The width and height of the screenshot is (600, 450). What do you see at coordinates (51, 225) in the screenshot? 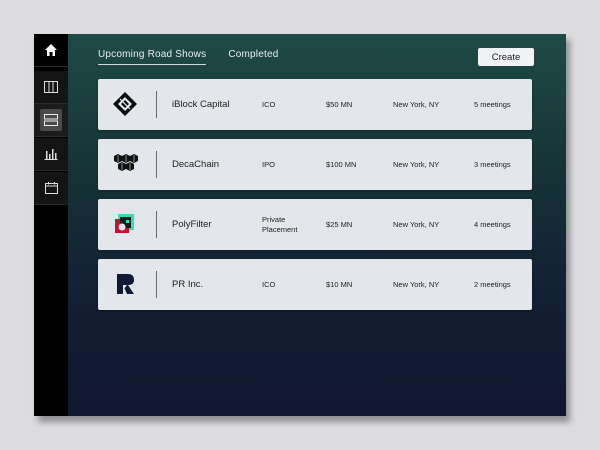
I see `sidebar` at bounding box center [51, 225].